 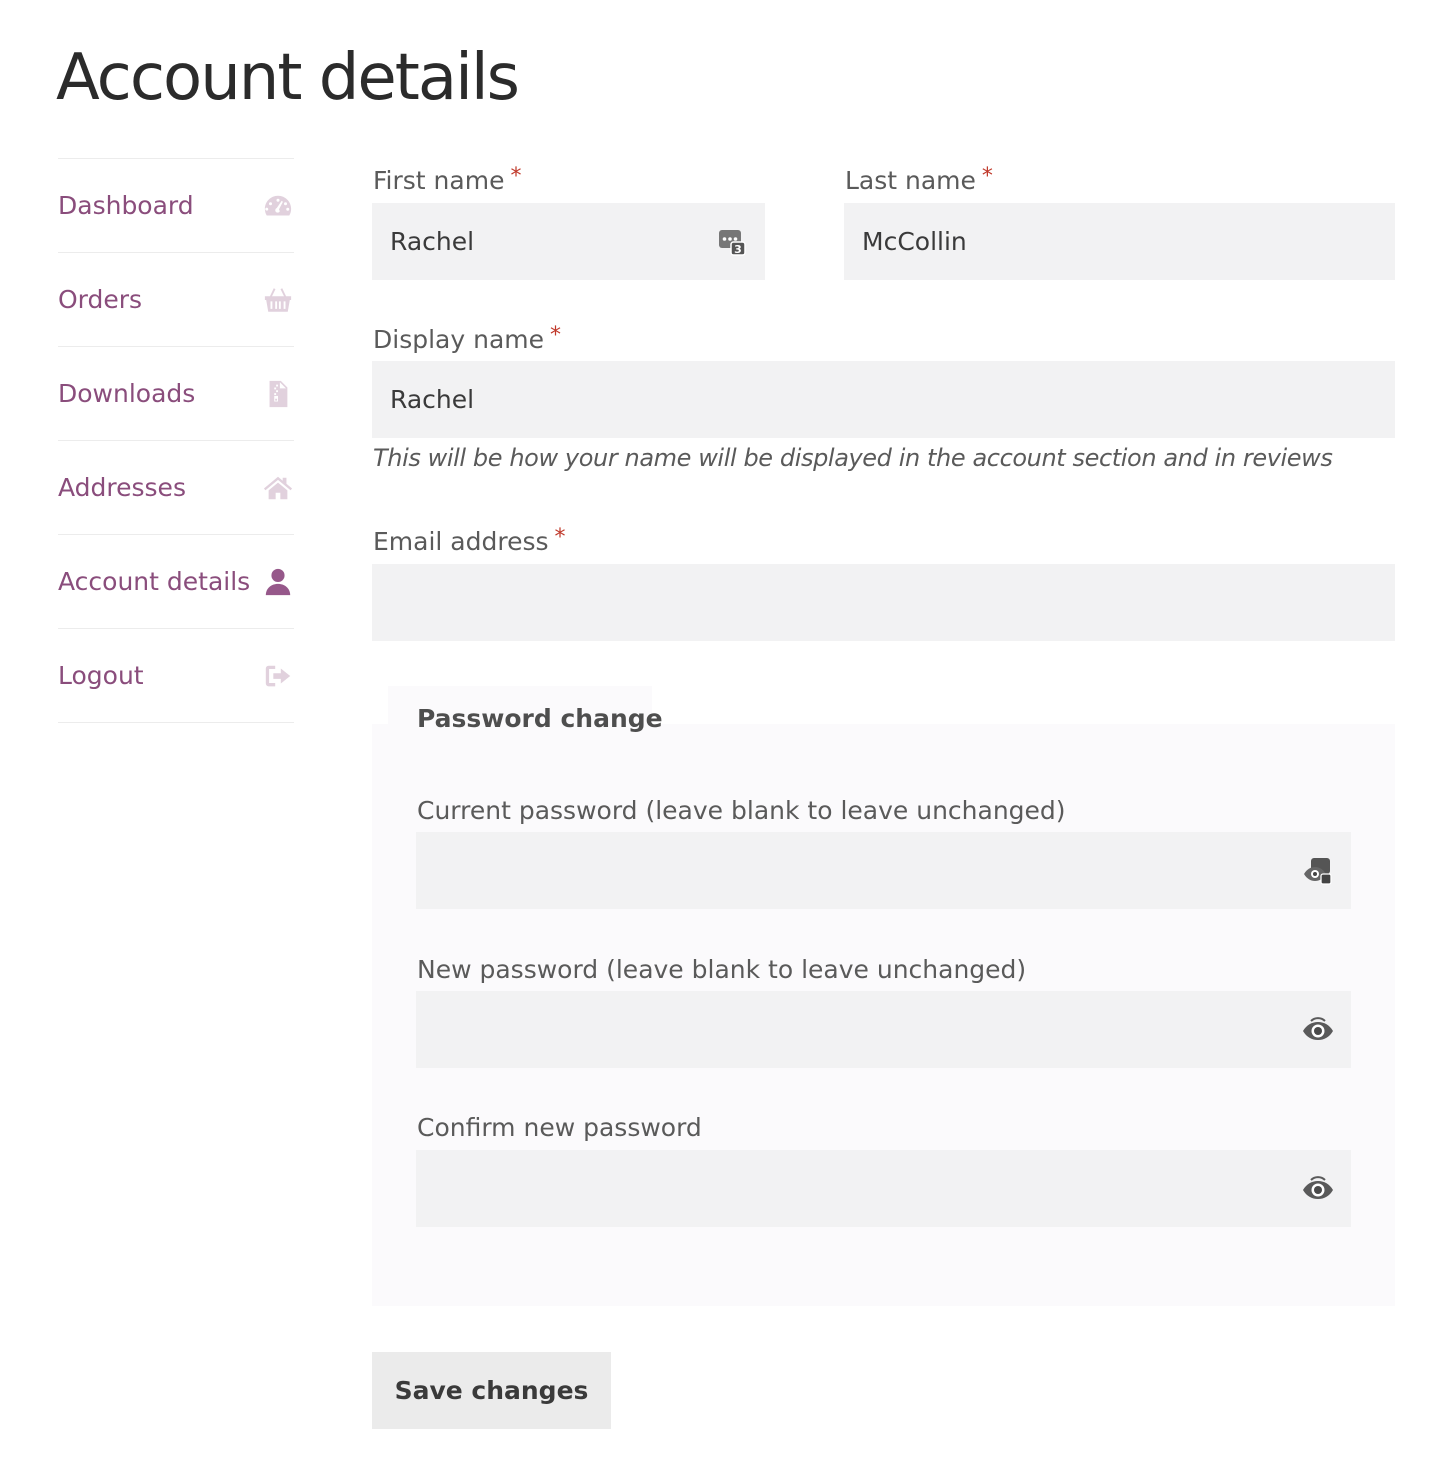 I want to click on first-name-label-text: First name, so click(x=439, y=180).